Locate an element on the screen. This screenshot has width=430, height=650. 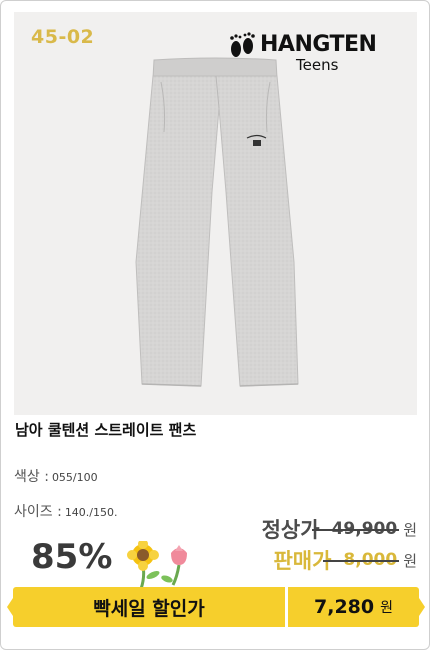
spec-color: 색상 :055/100 is located at coordinates (56, 476).